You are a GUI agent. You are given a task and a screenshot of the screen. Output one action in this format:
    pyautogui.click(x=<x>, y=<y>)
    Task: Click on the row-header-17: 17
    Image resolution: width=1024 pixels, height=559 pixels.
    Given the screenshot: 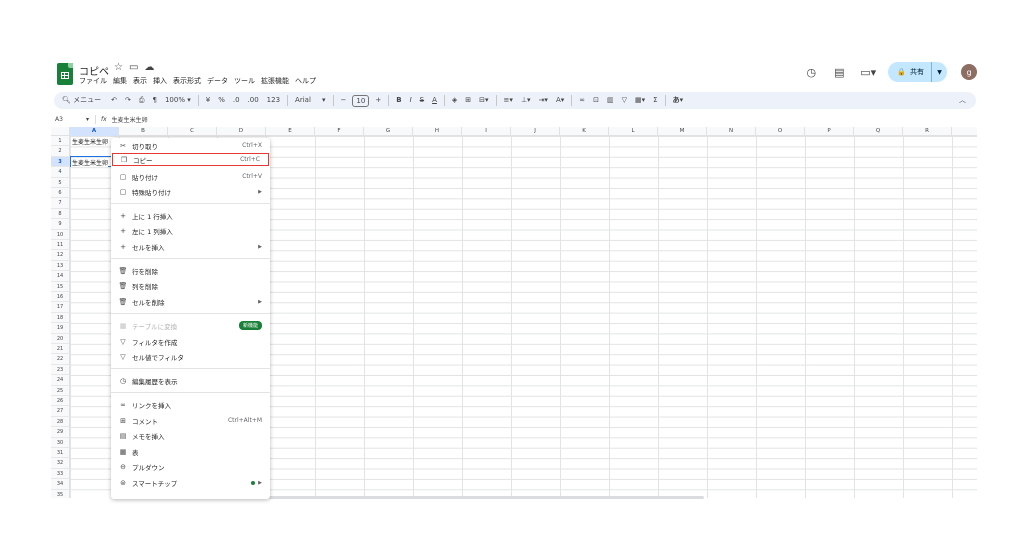 What is the action you would take?
    pyautogui.click(x=60, y=307)
    